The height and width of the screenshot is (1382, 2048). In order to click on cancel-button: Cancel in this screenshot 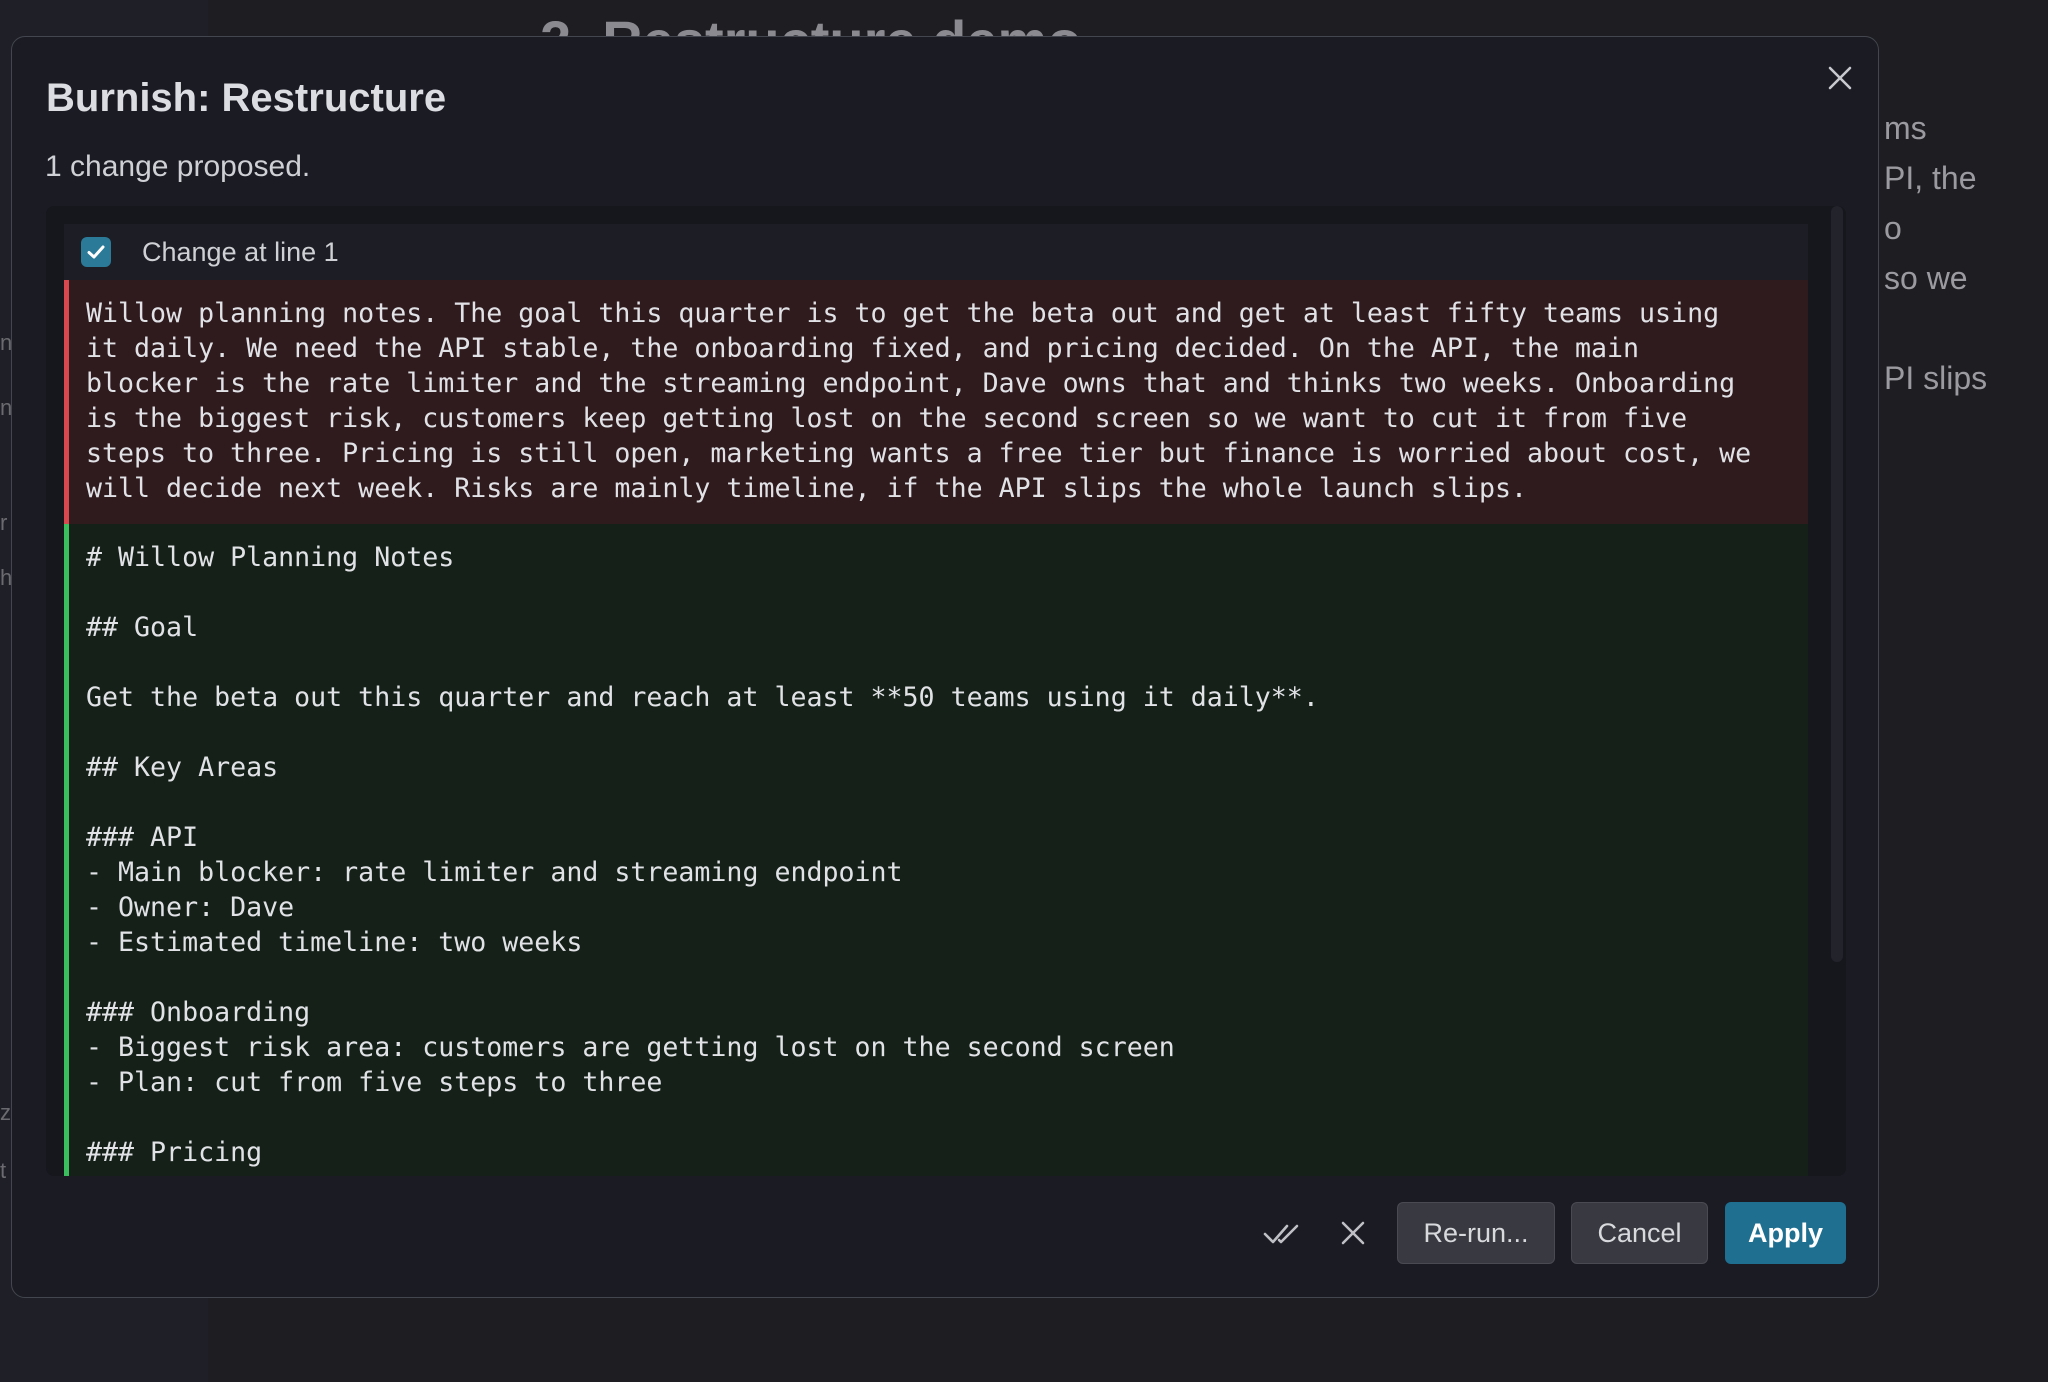, I will do `click(1639, 1233)`.